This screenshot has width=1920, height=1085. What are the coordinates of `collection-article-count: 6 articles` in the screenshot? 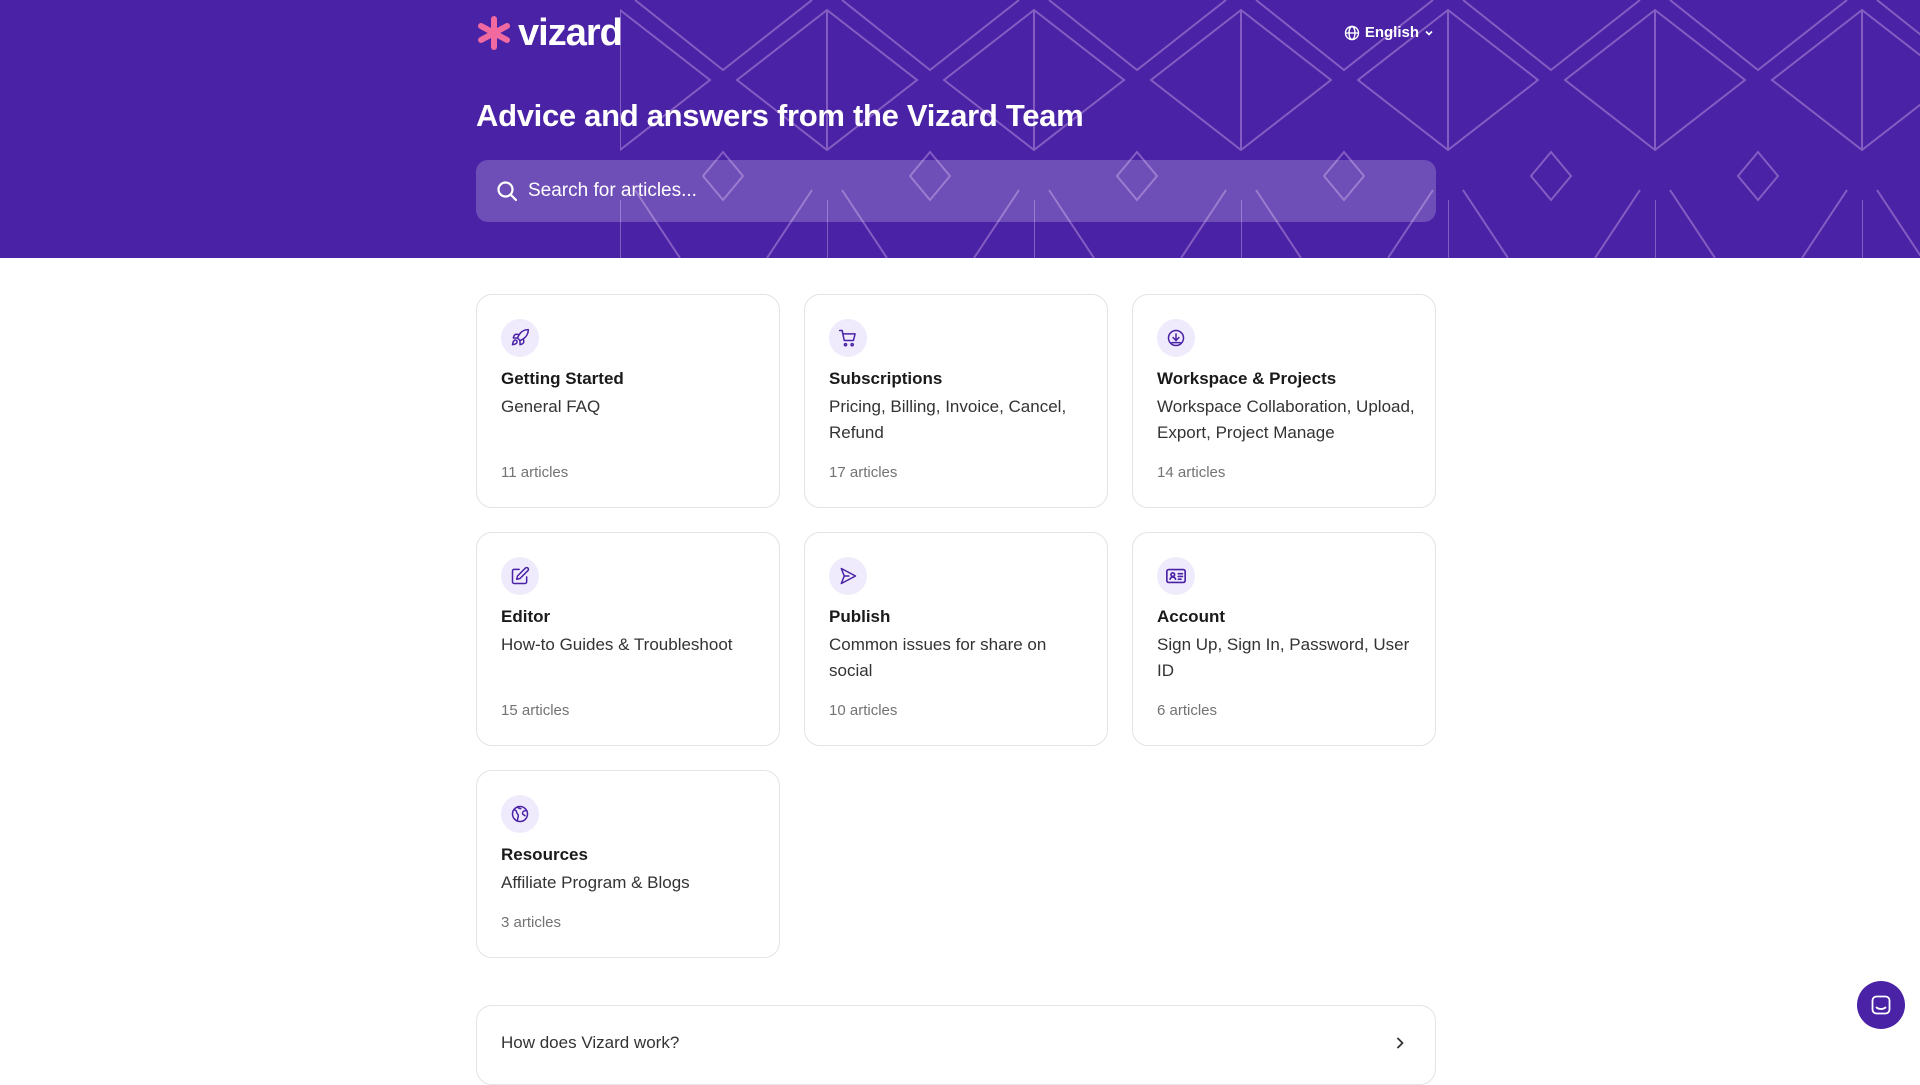 It's located at (1187, 710).